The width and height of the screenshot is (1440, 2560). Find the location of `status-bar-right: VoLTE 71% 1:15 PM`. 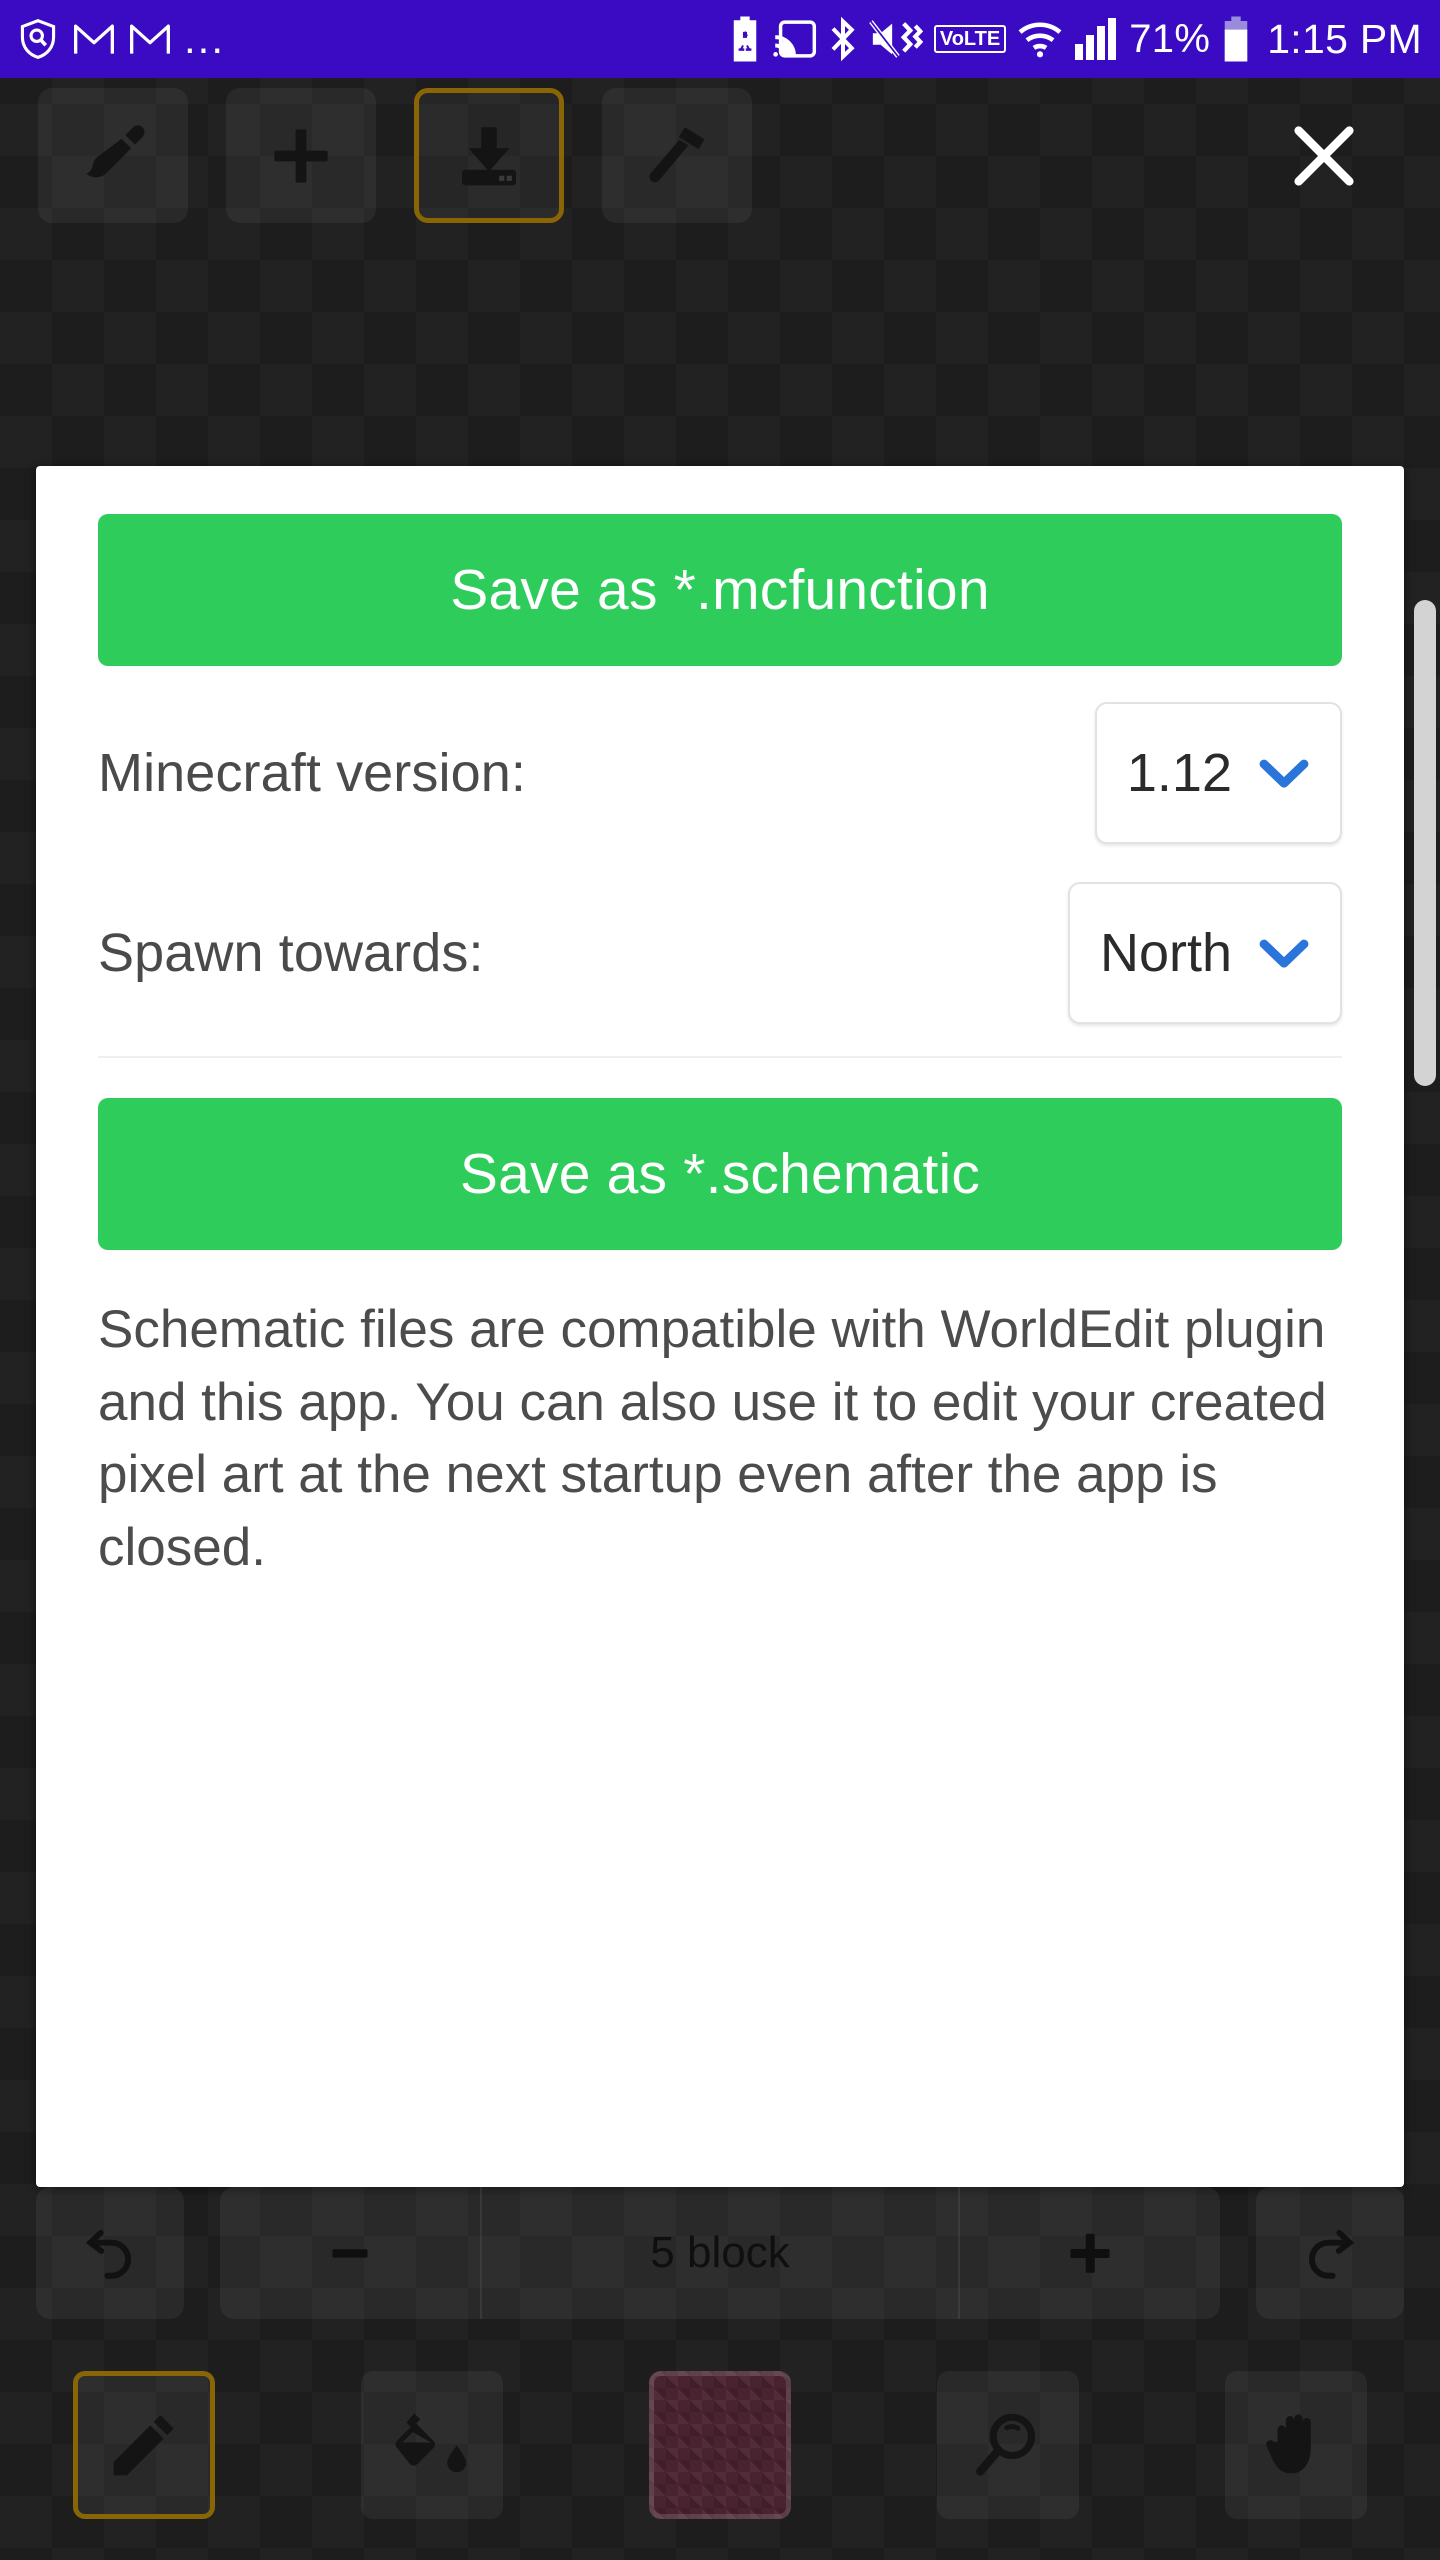

status-bar-right: VoLTE 71% 1:15 PM is located at coordinates (1076, 39).